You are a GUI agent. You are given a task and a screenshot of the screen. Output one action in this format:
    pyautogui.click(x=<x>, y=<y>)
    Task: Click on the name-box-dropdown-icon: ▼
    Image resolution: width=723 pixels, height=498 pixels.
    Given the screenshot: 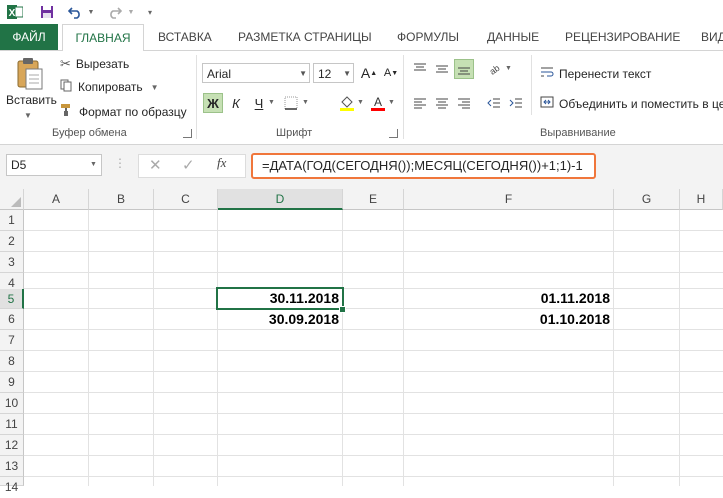 What is the action you would take?
    pyautogui.click(x=93, y=164)
    